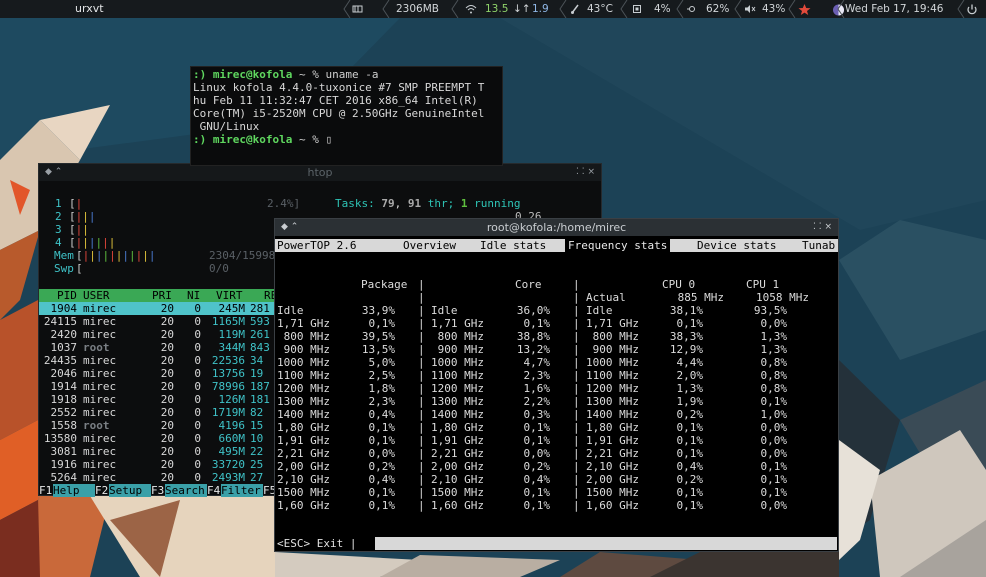 Image resolution: width=986 pixels, height=577 pixels. Describe the element at coordinates (262, 139) in the screenshot. I see `terminal-prompt-line: :) mirec@kofola ~ % ▯` at that location.